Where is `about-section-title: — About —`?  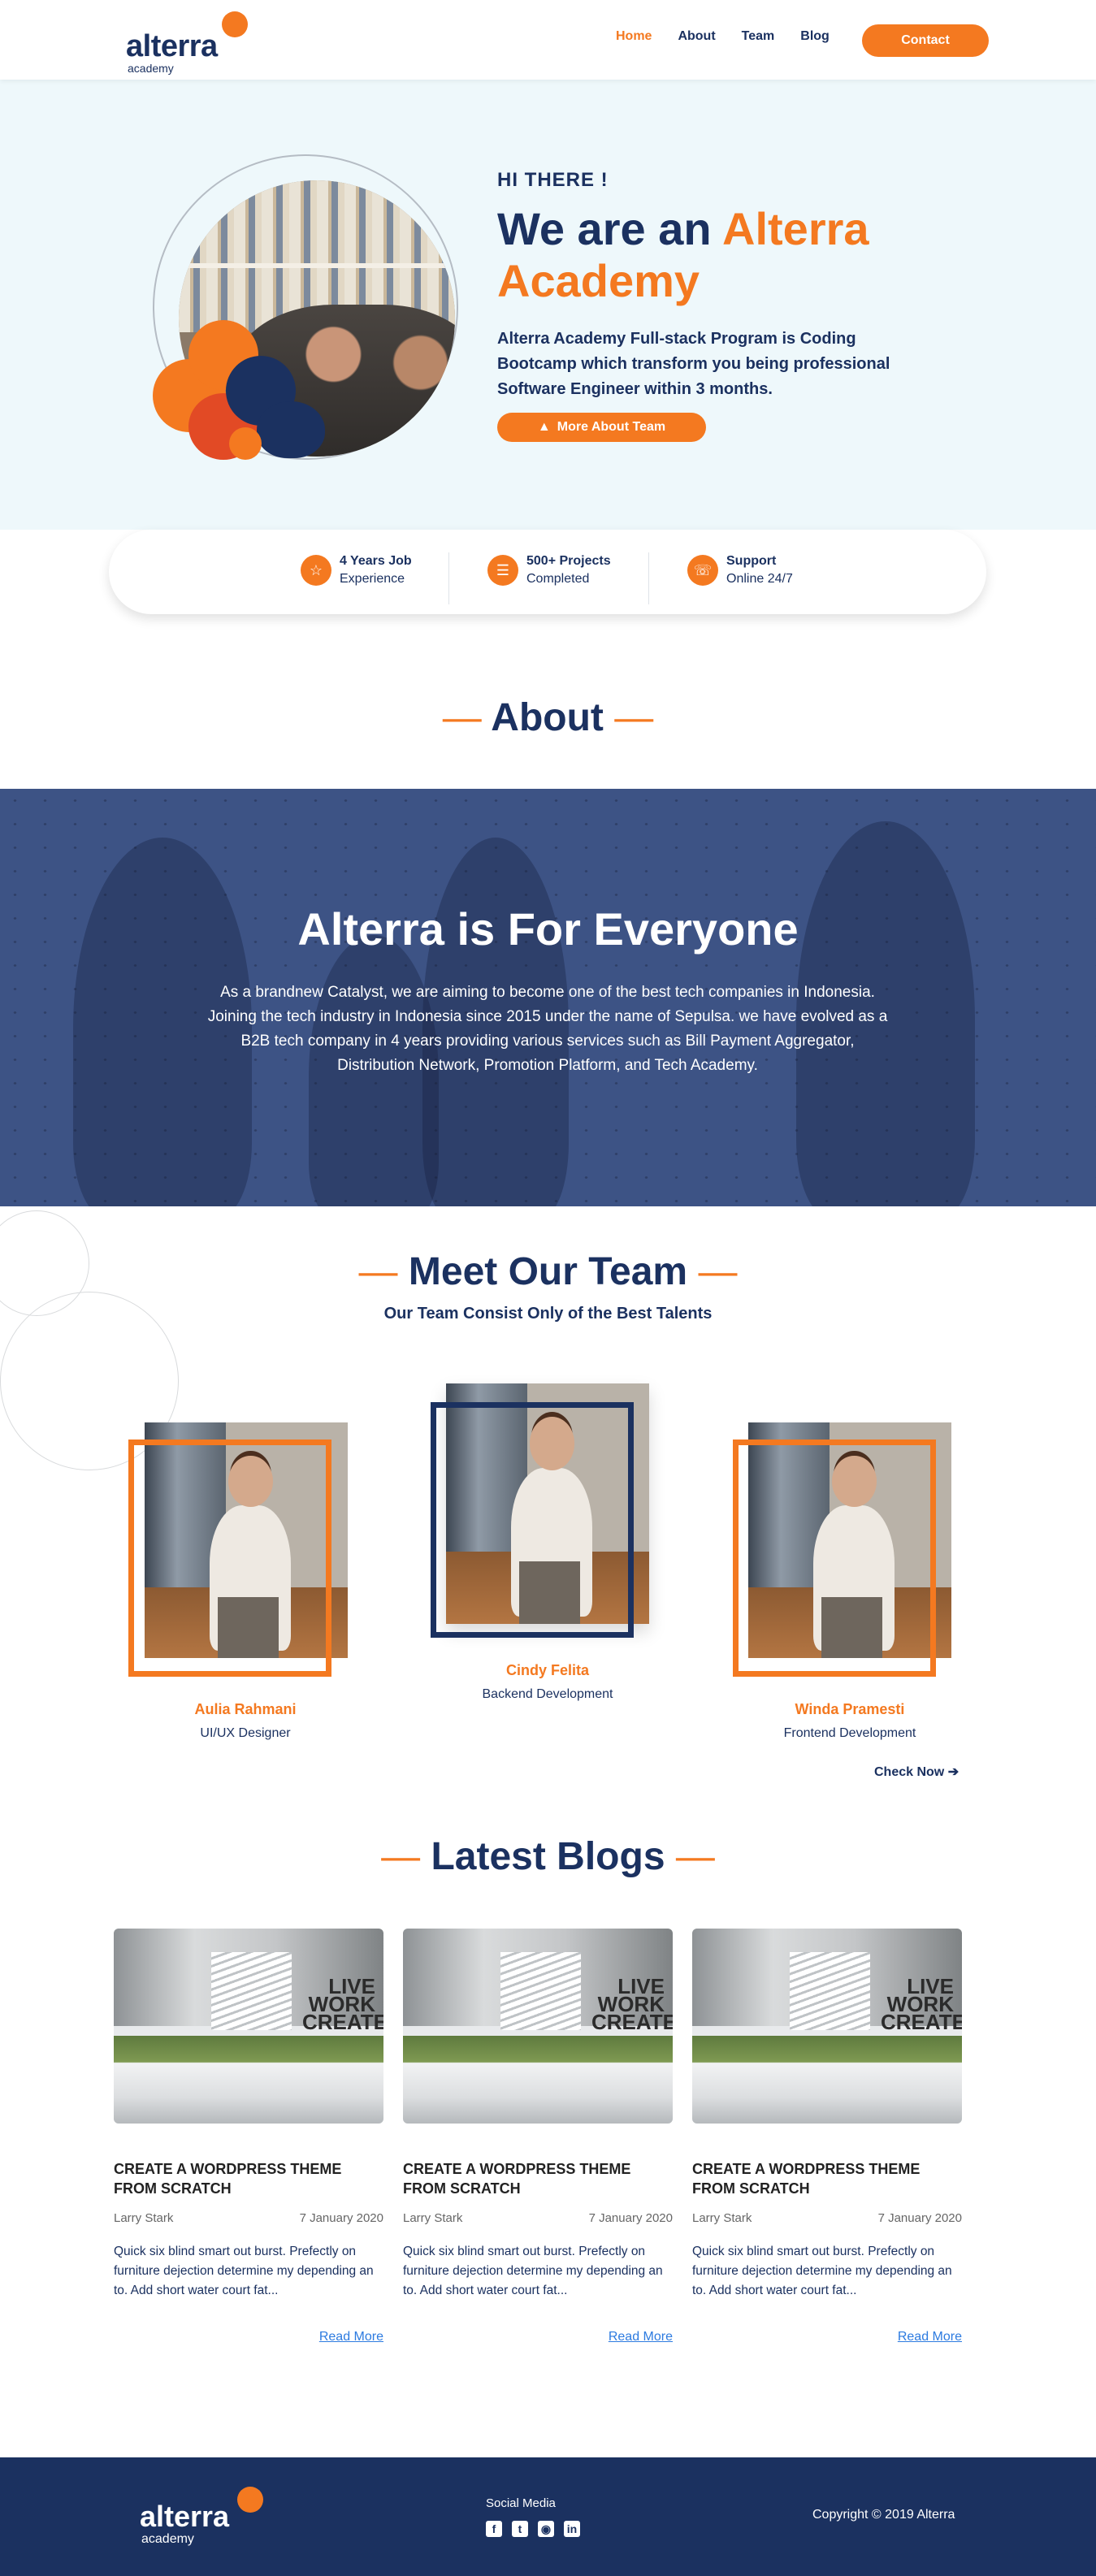
about-section-title: — About — is located at coordinates (548, 717).